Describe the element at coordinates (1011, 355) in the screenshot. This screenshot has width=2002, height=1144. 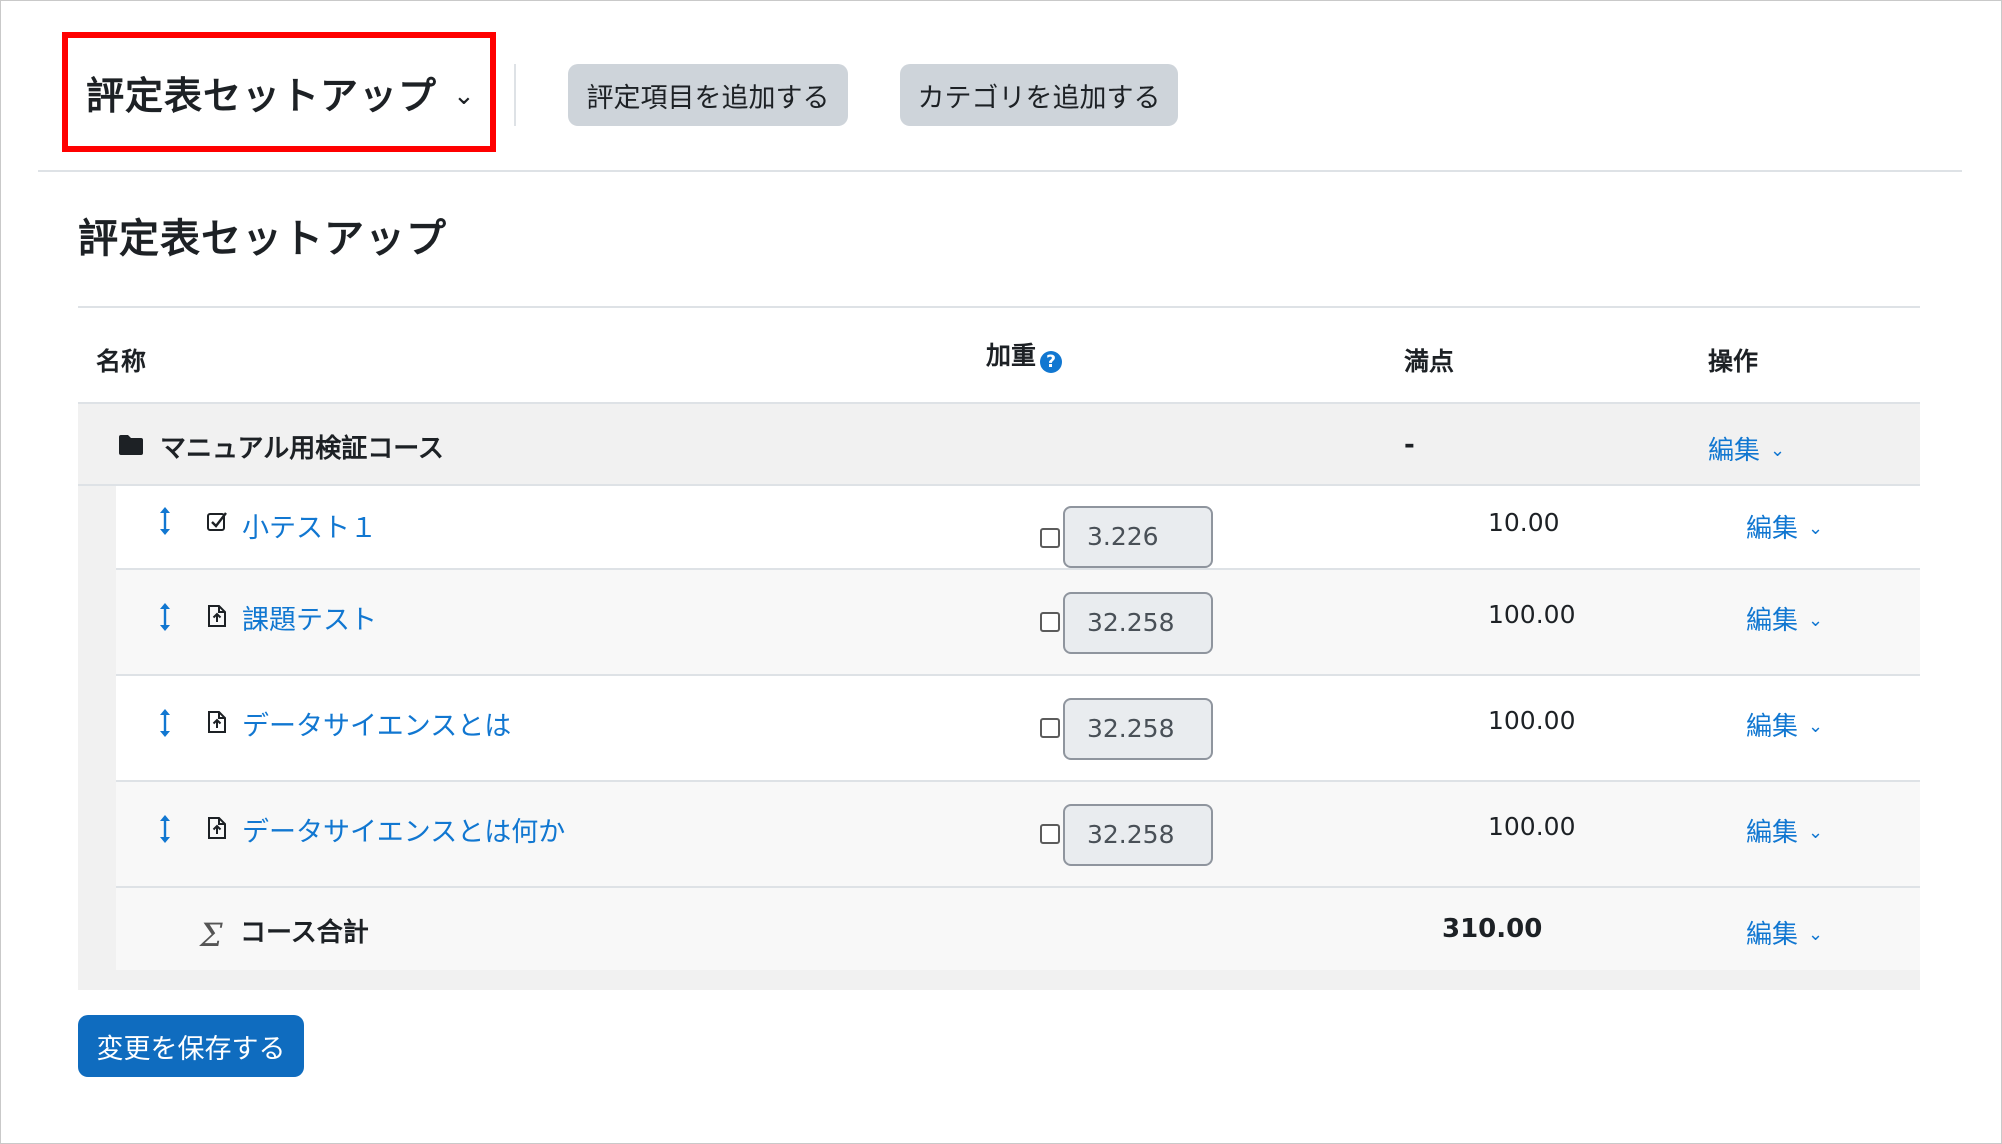
I see `header-weight-label: 加重` at that location.